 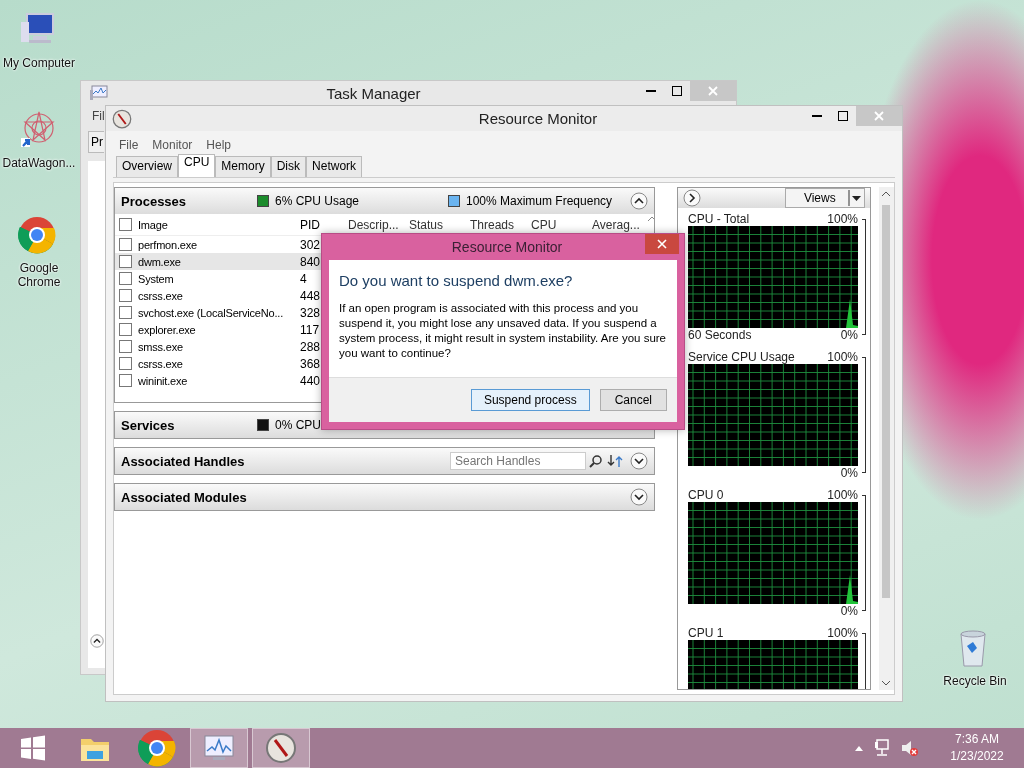 What do you see at coordinates (163, 380) in the screenshot?
I see `table-cell-text: wininit.exe` at bounding box center [163, 380].